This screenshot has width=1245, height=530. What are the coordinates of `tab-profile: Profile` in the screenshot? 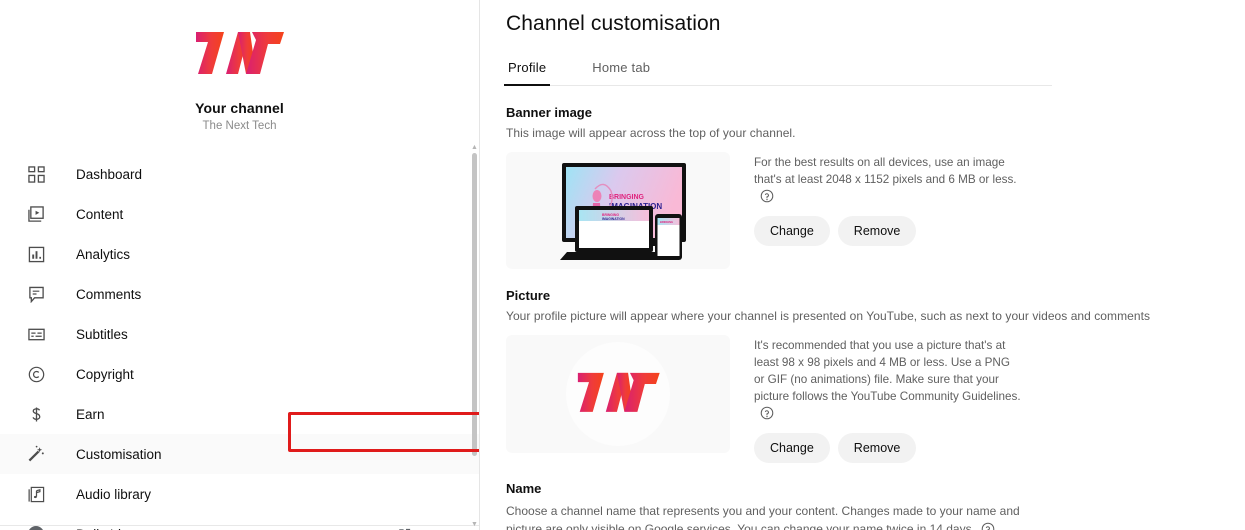 It's located at (527, 73).